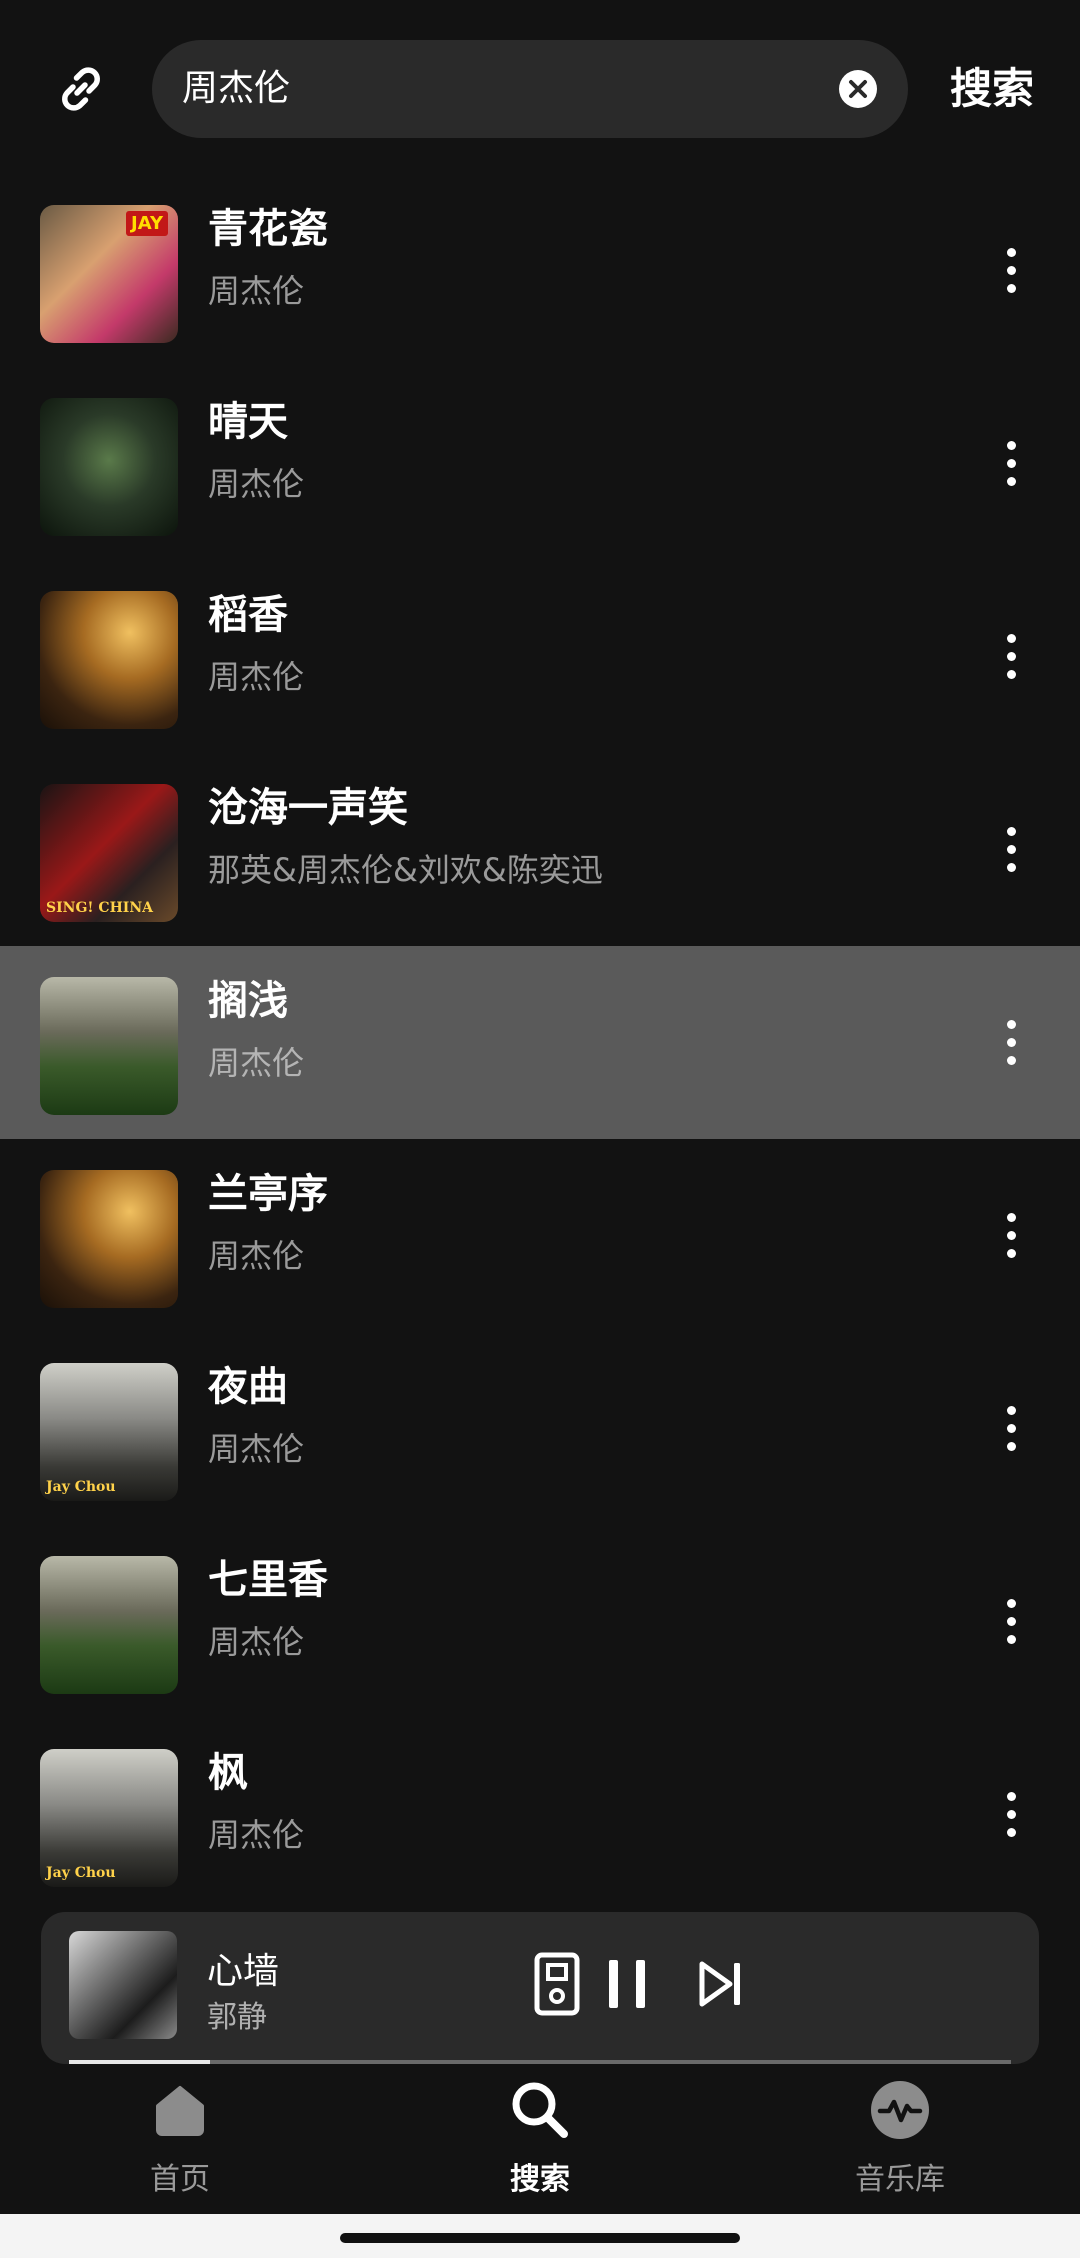  Describe the element at coordinates (248, 422) in the screenshot. I see `song-title: 晴天` at that location.